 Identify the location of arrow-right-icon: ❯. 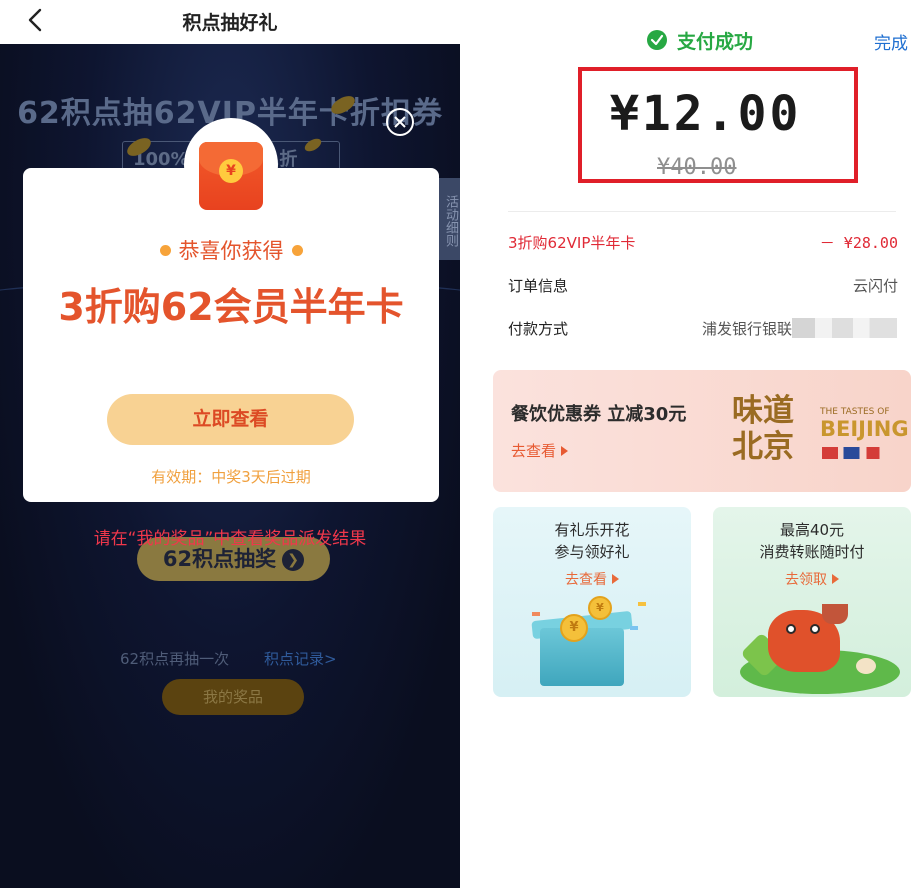
(293, 560).